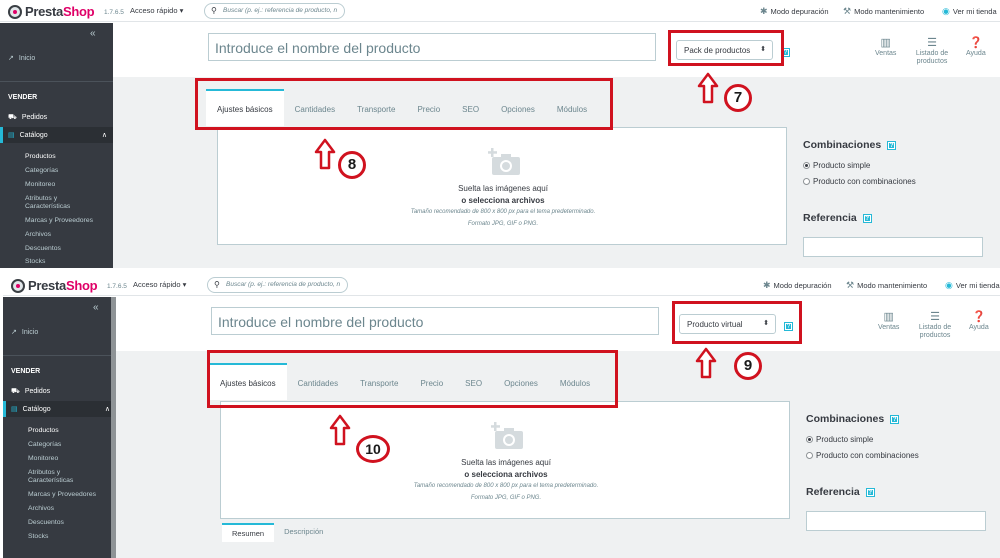  Describe the element at coordinates (976, 43) in the screenshot. I see `question-icon: ❓` at that location.